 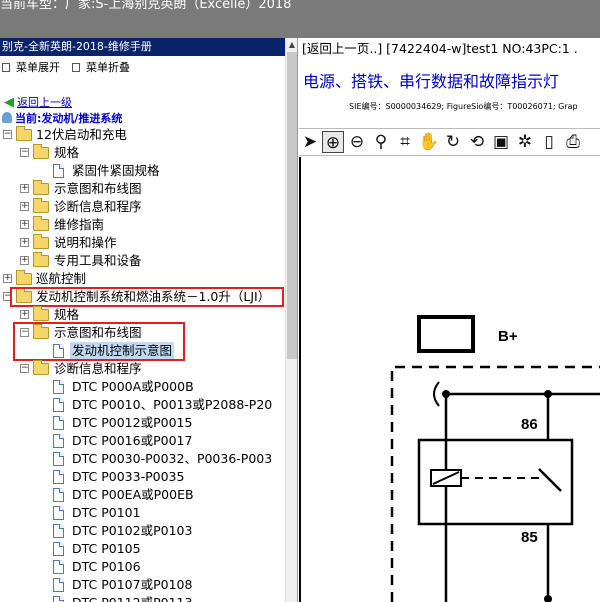 I want to click on select-arrow-icon: ➤, so click(x=310, y=142).